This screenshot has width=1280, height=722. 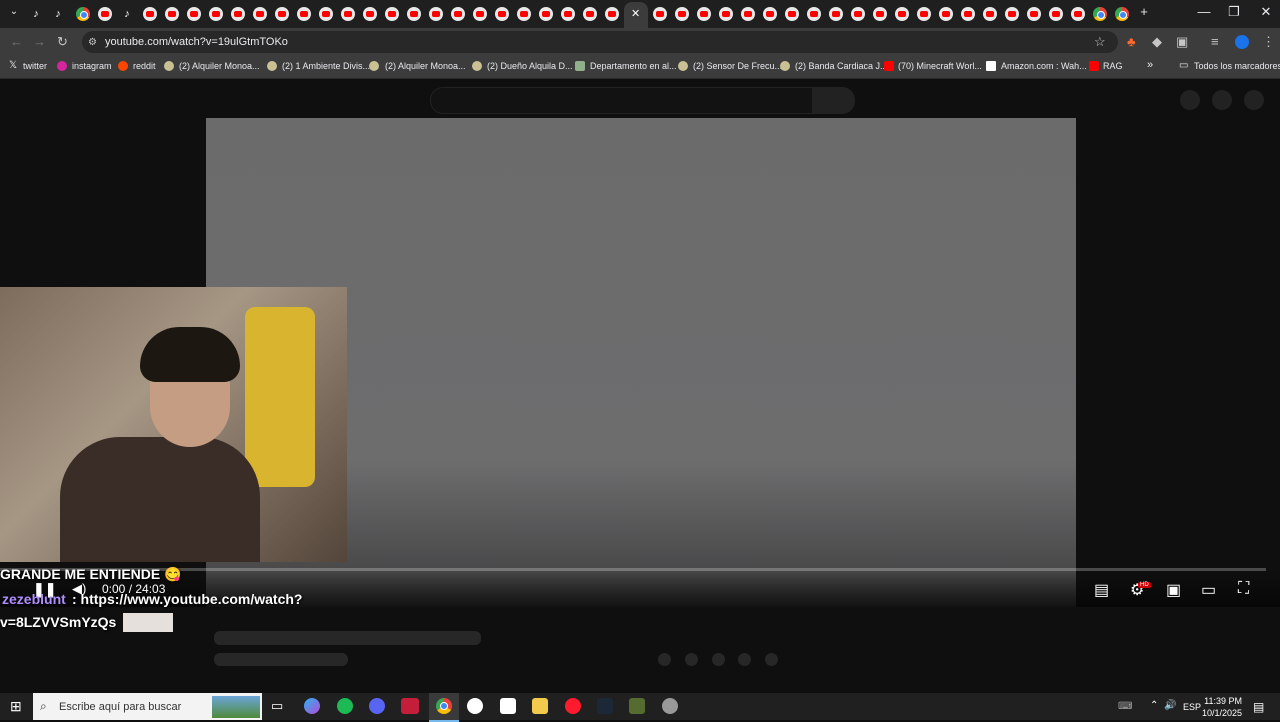 What do you see at coordinates (1268, 42) in the screenshot?
I see `menu-kebab-icon: ⋮` at bounding box center [1268, 42].